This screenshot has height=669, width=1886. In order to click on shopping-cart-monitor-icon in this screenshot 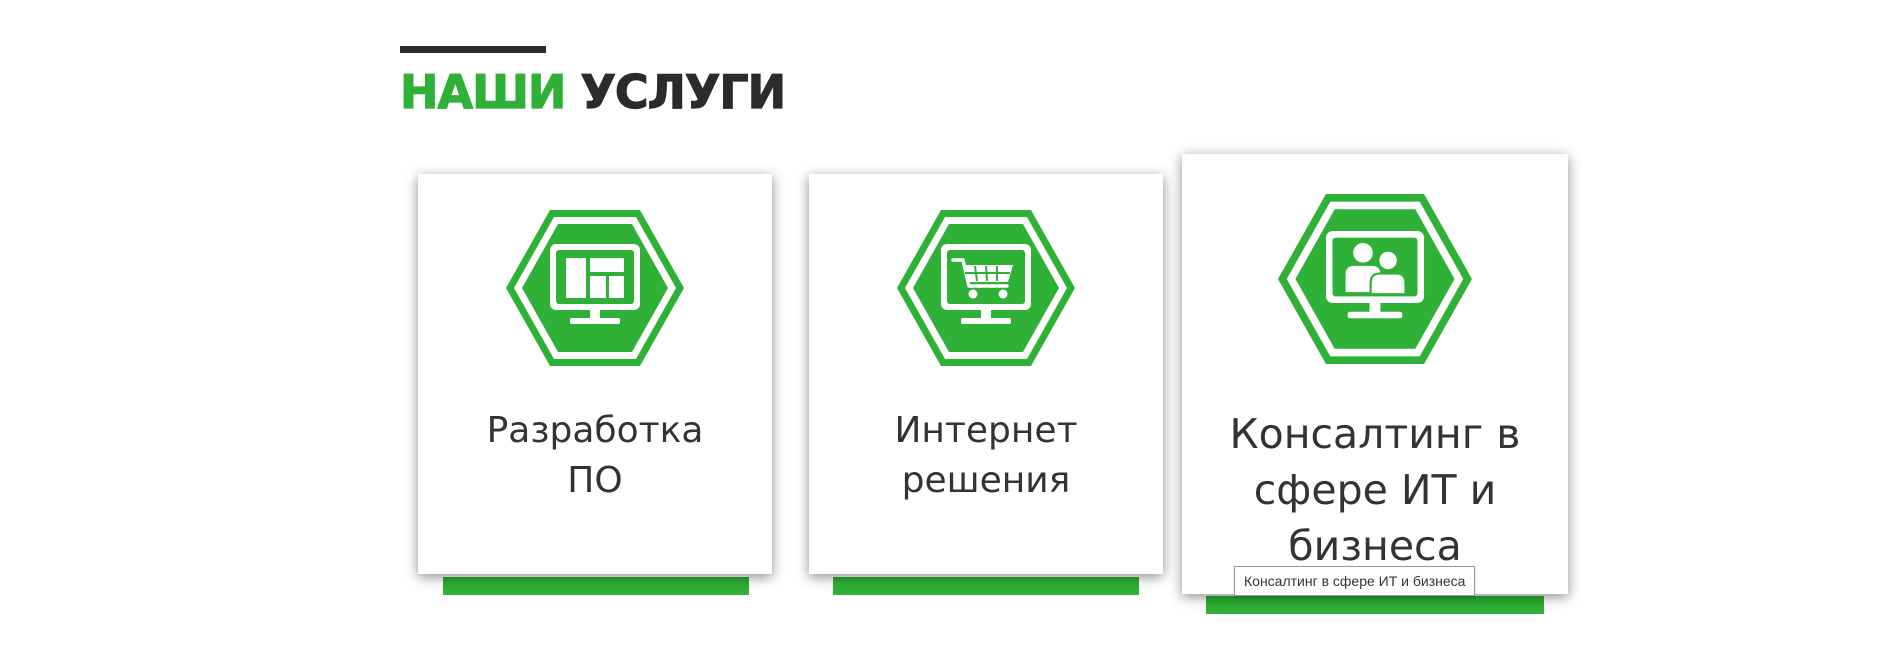, I will do `click(986, 288)`.